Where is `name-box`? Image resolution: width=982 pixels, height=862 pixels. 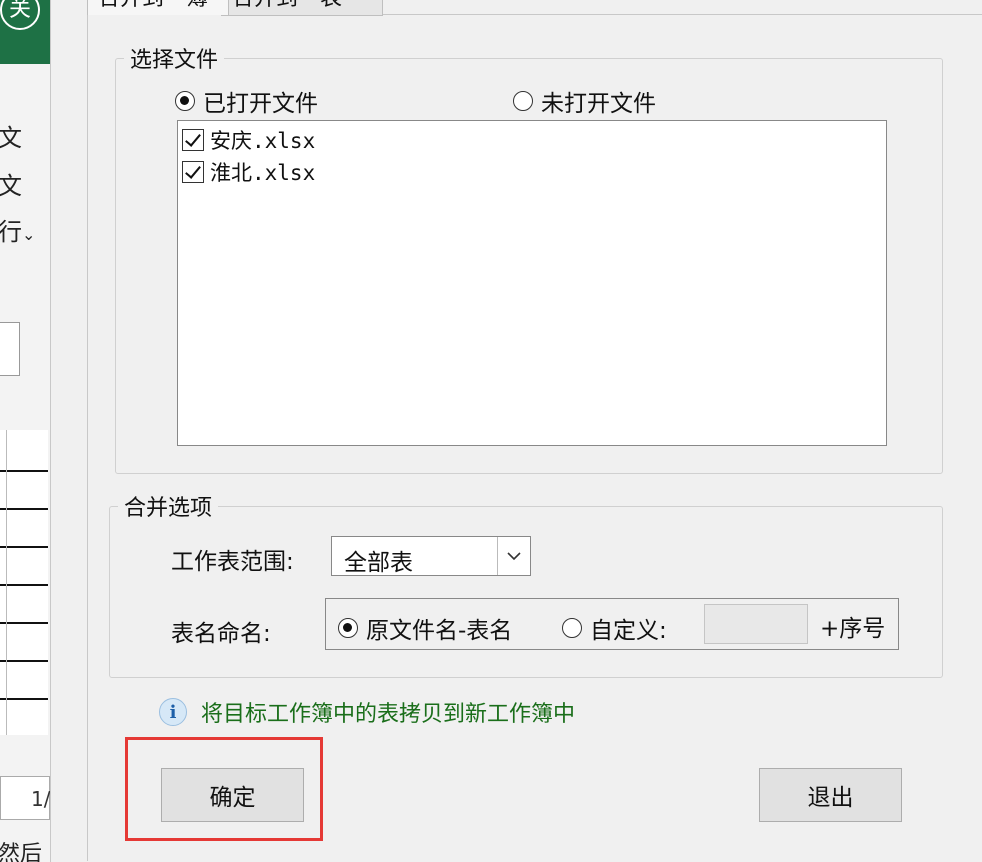 name-box is located at coordinates (10, 349).